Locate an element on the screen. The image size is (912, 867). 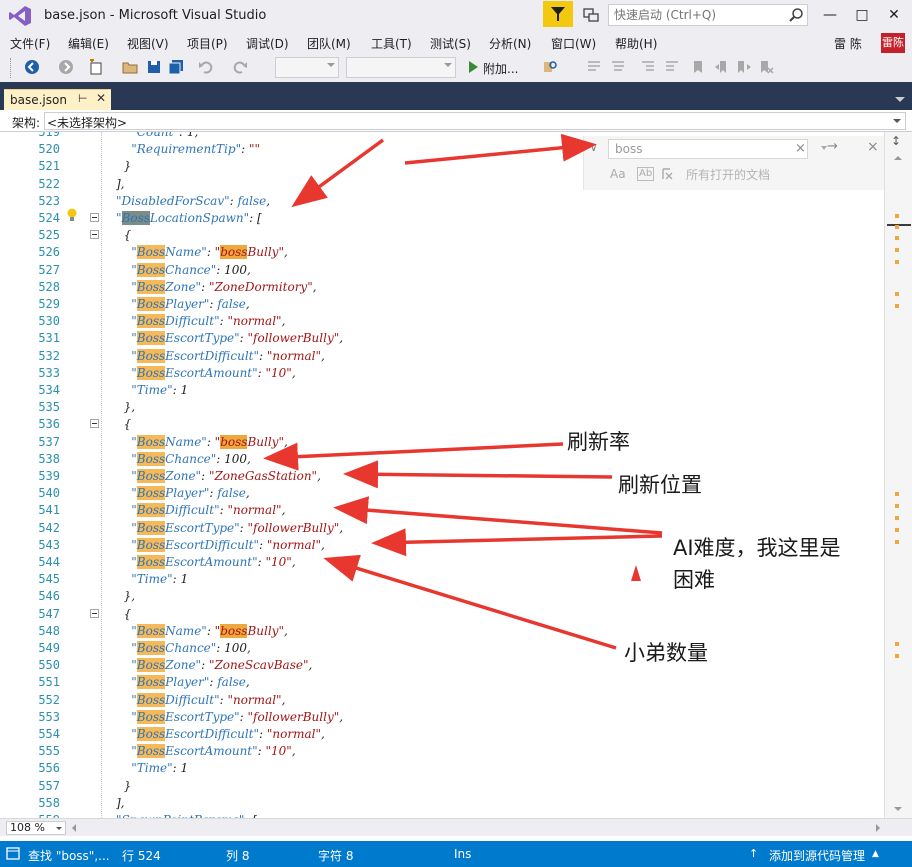
clear-search-icon: × is located at coordinates (800, 148).